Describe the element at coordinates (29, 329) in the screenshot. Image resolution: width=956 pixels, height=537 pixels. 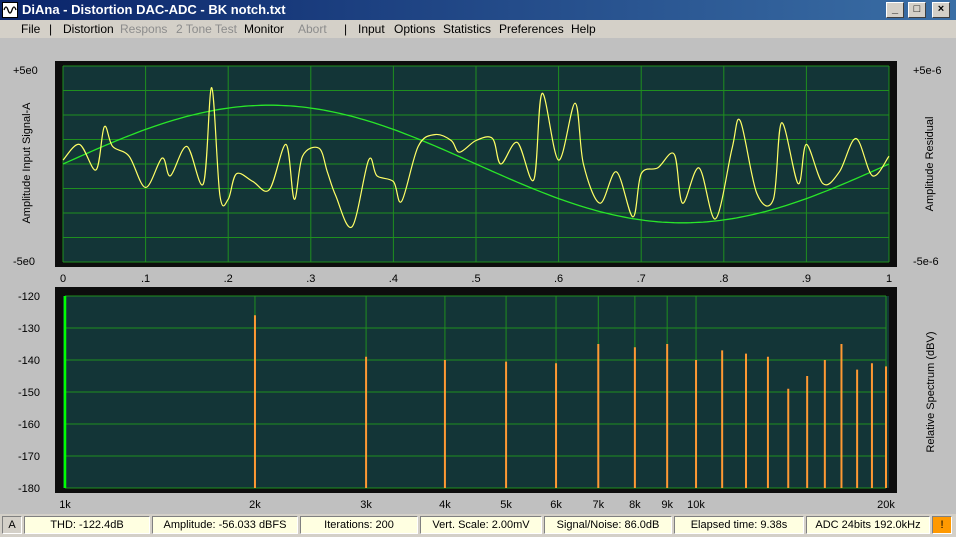
I see `y-tick-label: -130` at that location.